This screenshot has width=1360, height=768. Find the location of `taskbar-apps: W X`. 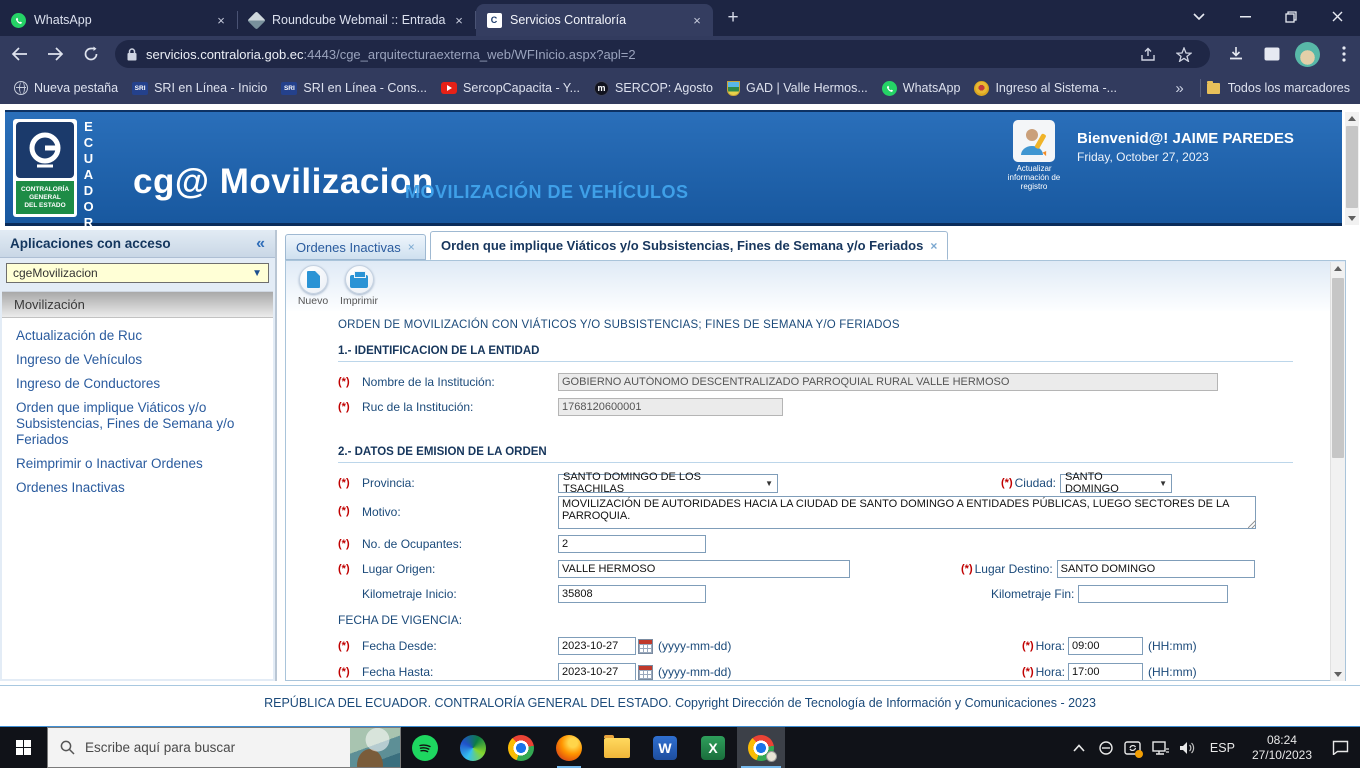

taskbar-apps: W X is located at coordinates (593, 747).